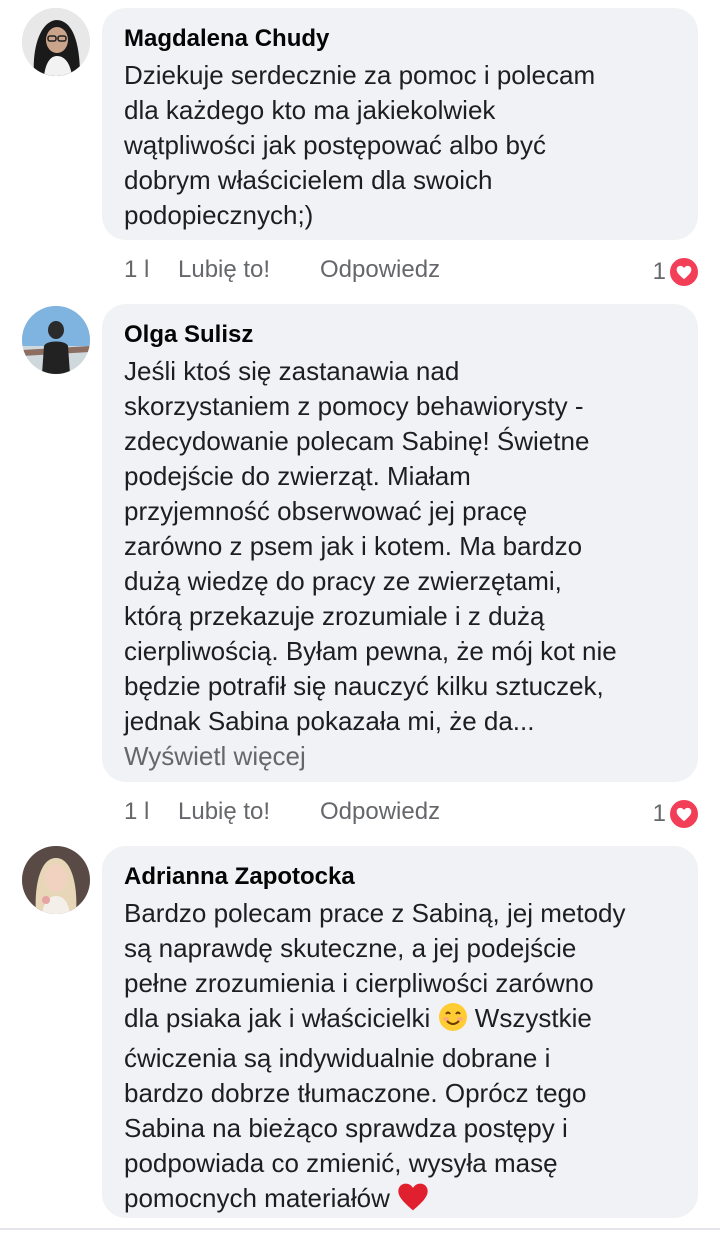 The height and width of the screenshot is (1240, 720). Describe the element at coordinates (400, 335) in the screenshot. I see `comment-author: Olga Sulisz` at that location.